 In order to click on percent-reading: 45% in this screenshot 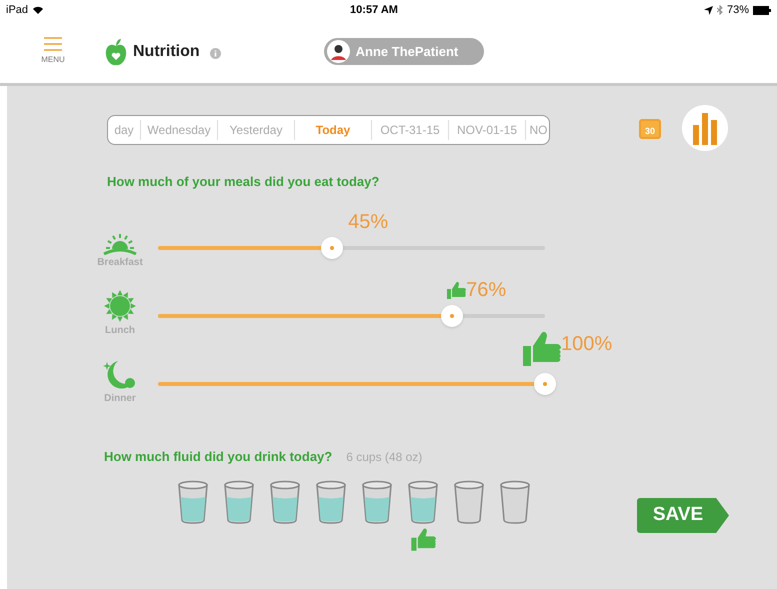, I will do `click(368, 222)`.